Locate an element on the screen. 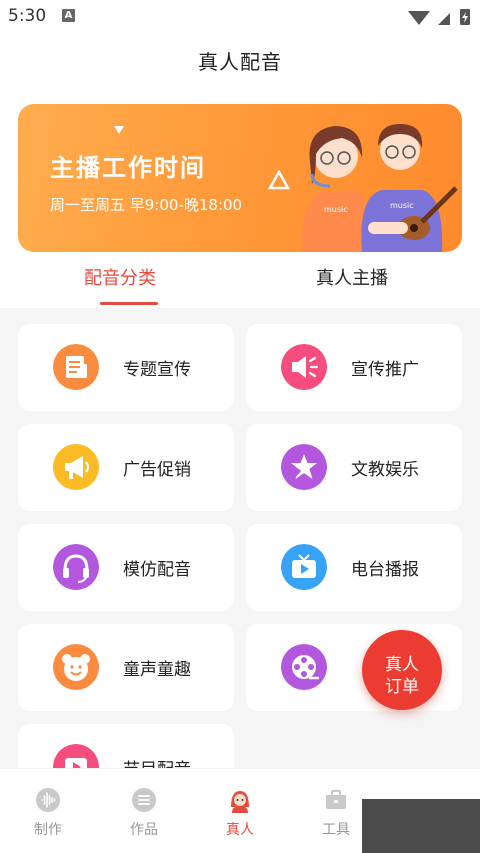 The width and height of the screenshot is (480, 853). category-card-publicity: 宣传推广 is located at coordinates (354, 367).